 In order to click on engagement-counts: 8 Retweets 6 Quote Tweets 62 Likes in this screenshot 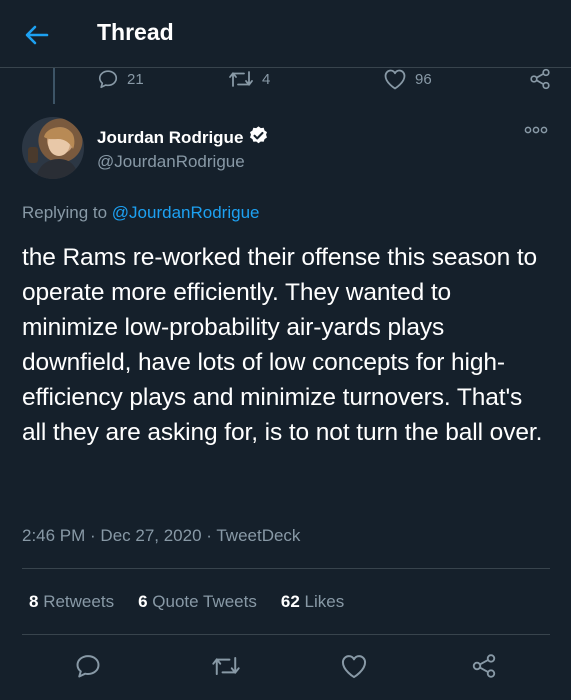, I will do `click(198, 602)`.